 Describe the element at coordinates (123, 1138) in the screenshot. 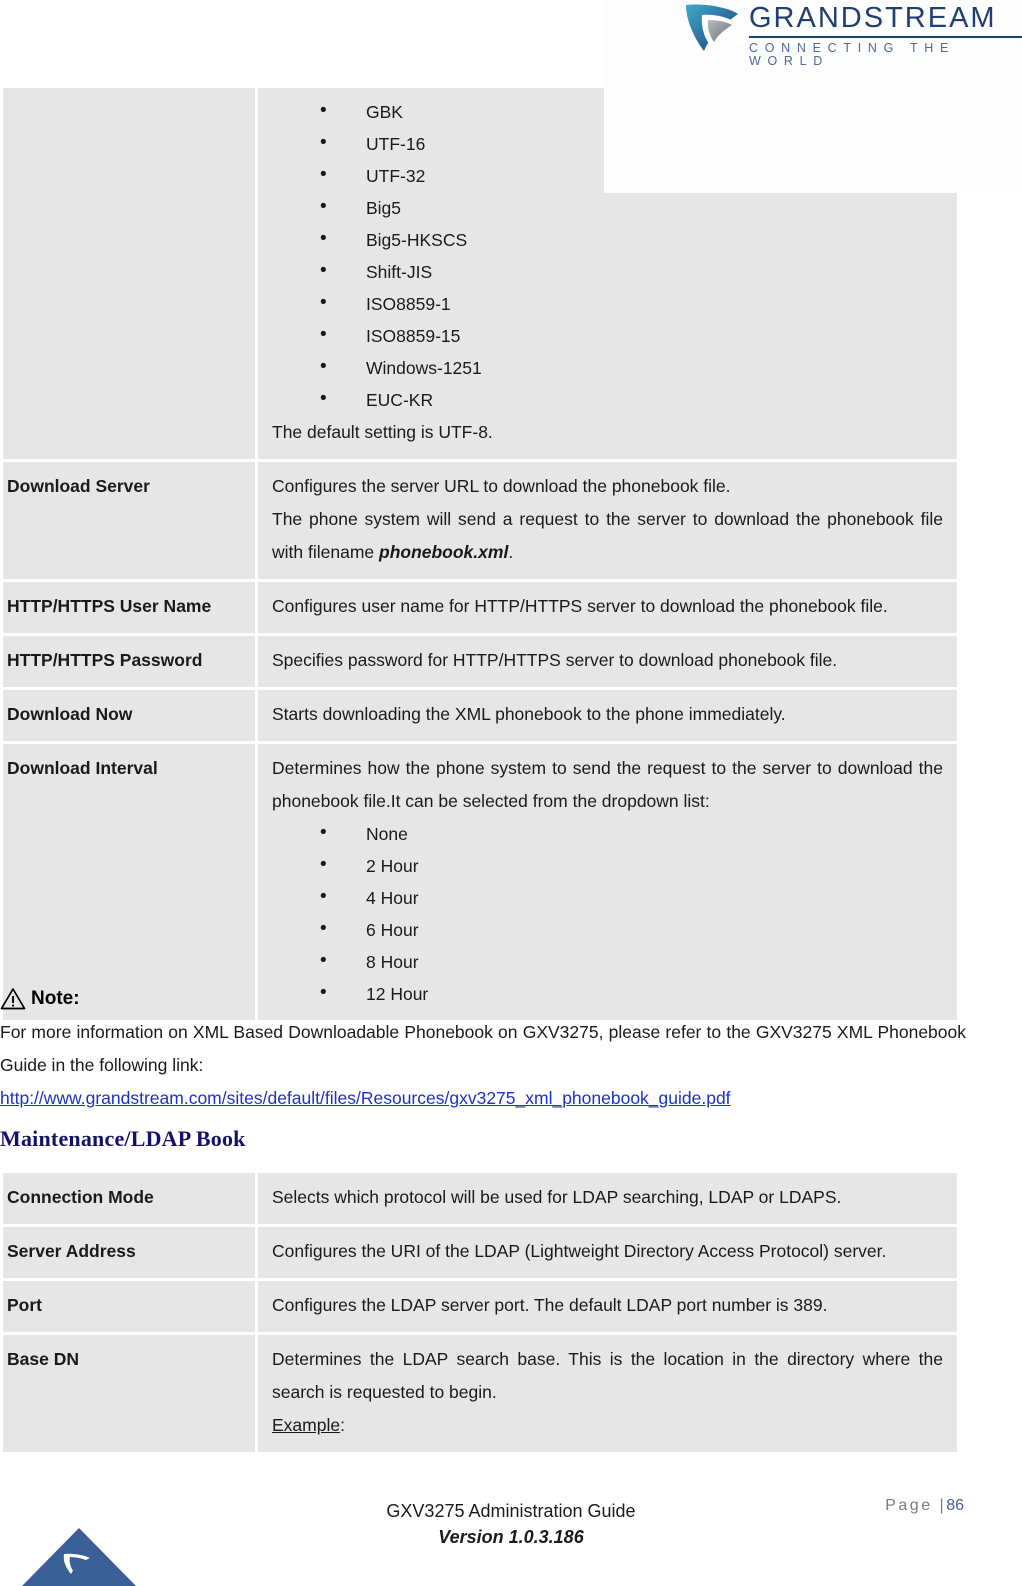

I see `section-heading-maintenance-ldap-book: Maintenance/LDAP Book` at that location.